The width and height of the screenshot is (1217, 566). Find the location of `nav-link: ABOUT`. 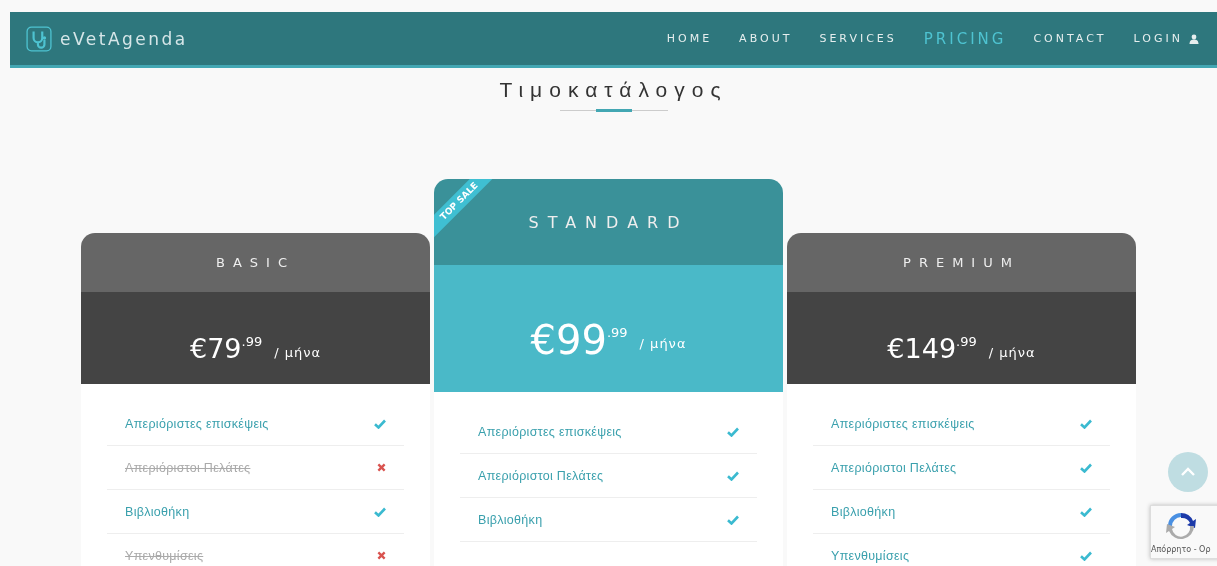

nav-link: ABOUT is located at coordinates (766, 38).